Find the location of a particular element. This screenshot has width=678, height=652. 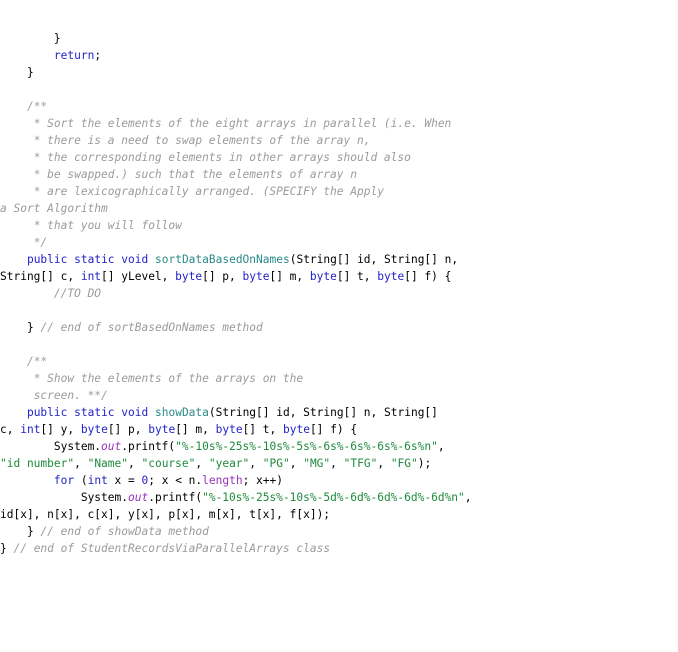

code-token-str: "PG" is located at coordinates (276, 463).